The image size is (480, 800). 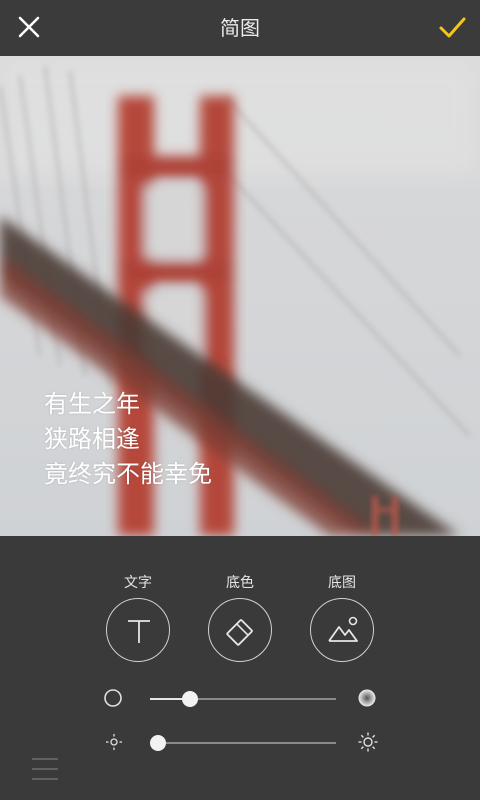 I want to click on overlay-text: 有生之年 狭路相逢 竟终究不能幸免, so click(x=128, y=439).